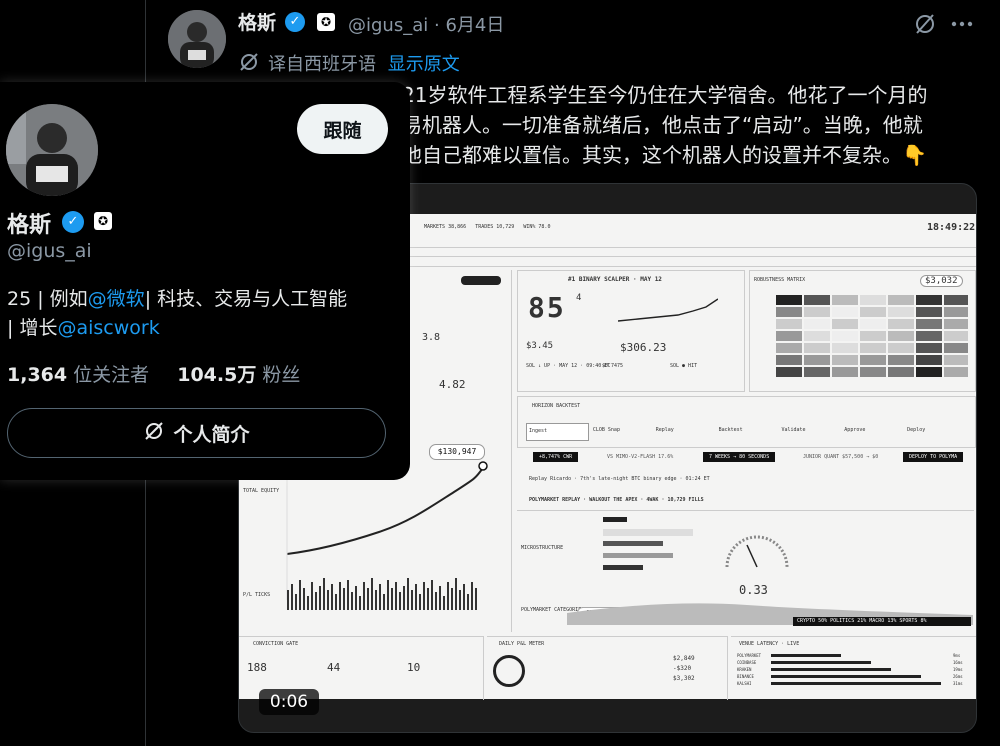 The image size is (1000, 746). What do you see at coordinates (334, 667) in the screenshot?
I see `conviction-value: 44` at bounding box center [334, 667].